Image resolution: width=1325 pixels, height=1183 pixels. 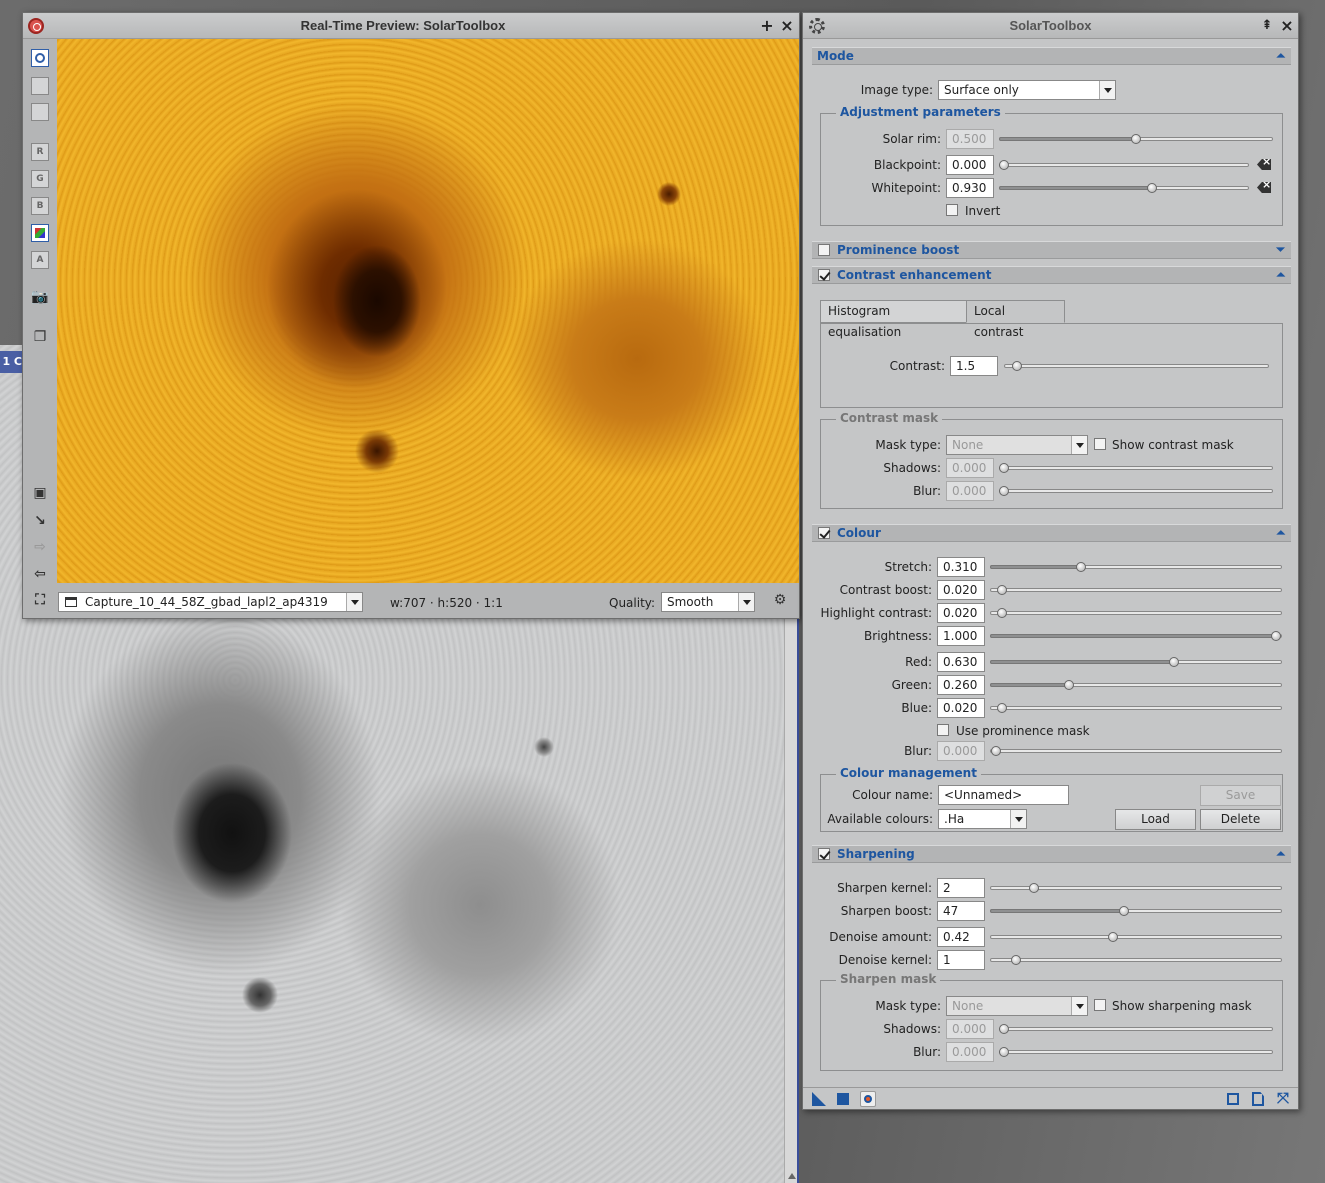 What do you see at coordinates (1100, 444) in the screenshot?
I see `show-contrast-mask-checkbox` at bounding box center [1100, 444].